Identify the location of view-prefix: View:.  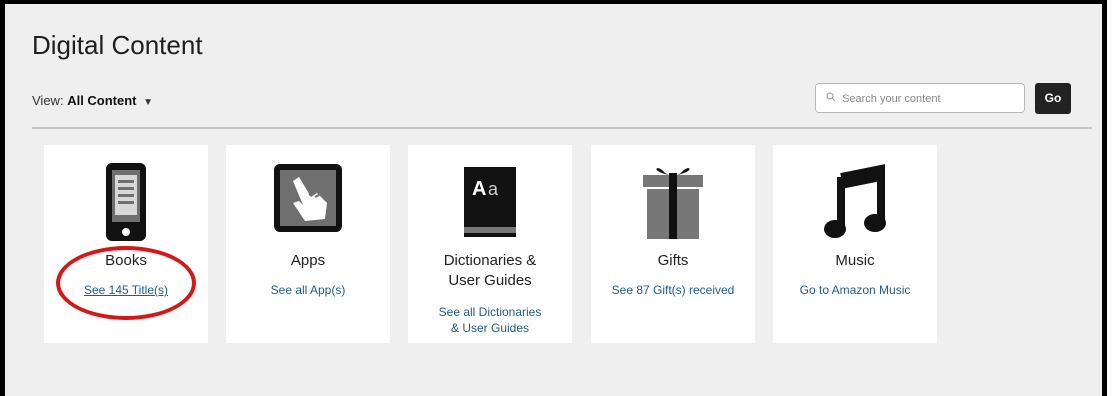
(48, 100).